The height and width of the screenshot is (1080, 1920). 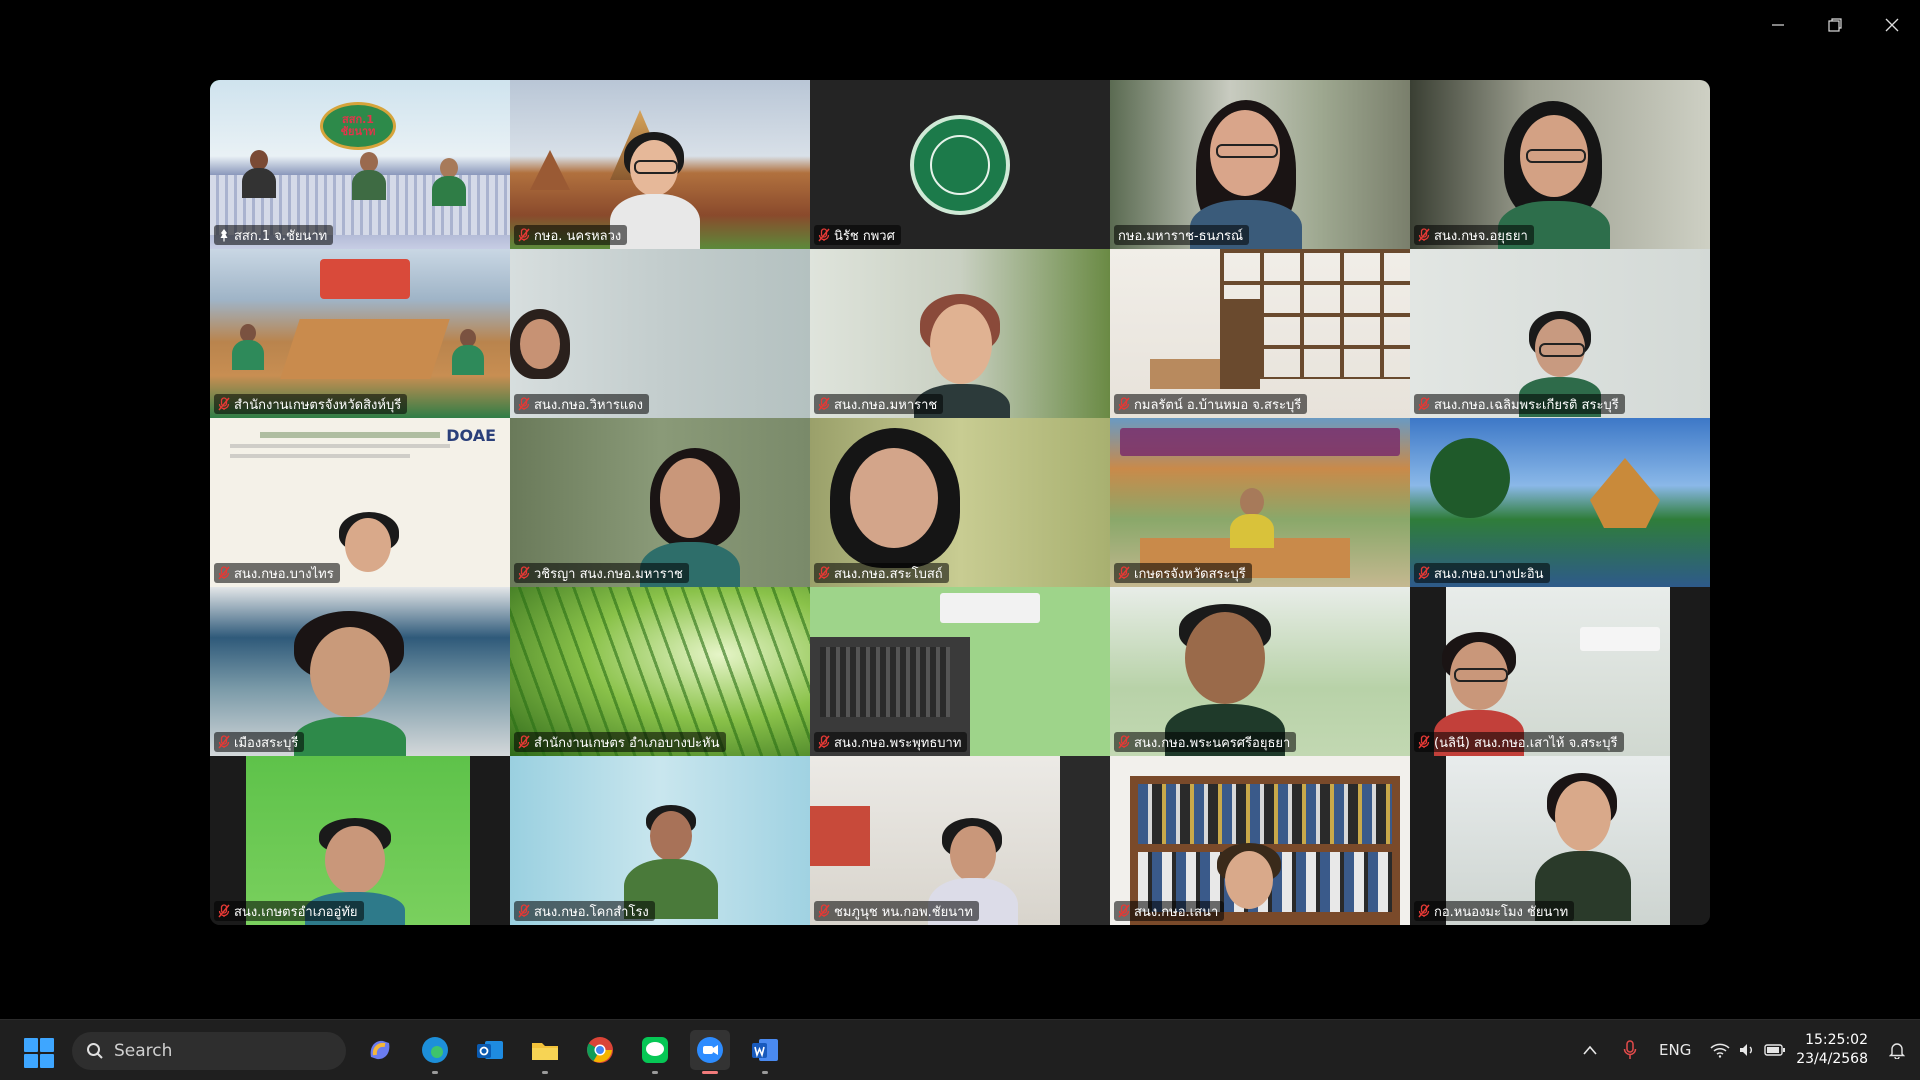 I want to click on participant-name: กมลรัตน์ อ.บ้านหมอ จ.สระบุรี, so click(x=1218, y=405).